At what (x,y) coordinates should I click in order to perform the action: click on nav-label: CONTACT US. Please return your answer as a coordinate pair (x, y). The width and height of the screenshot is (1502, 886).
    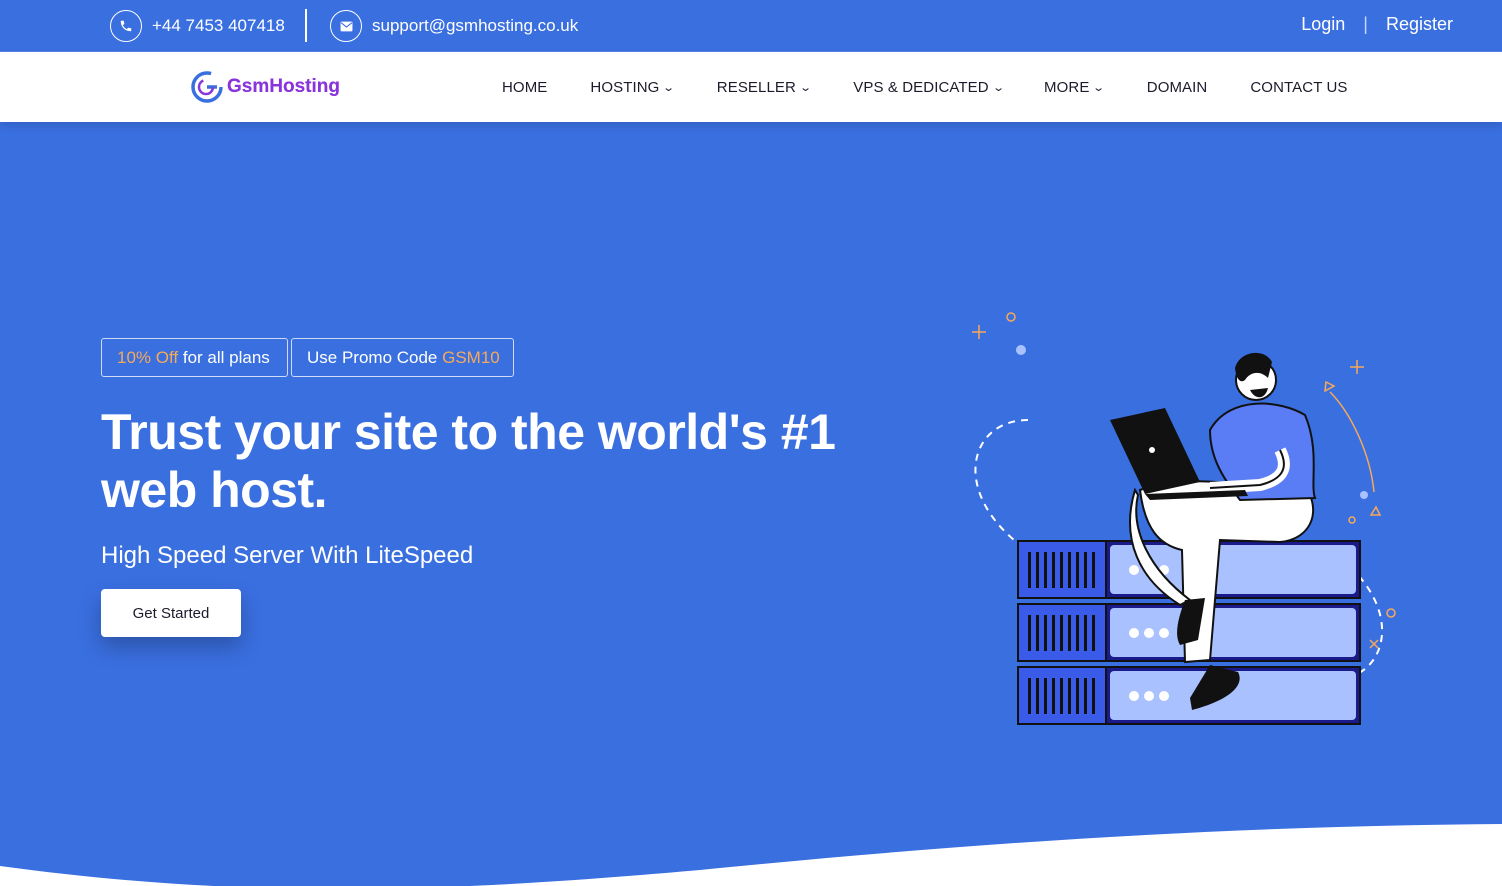
    Looking at the image, I should click on (1299, 87).